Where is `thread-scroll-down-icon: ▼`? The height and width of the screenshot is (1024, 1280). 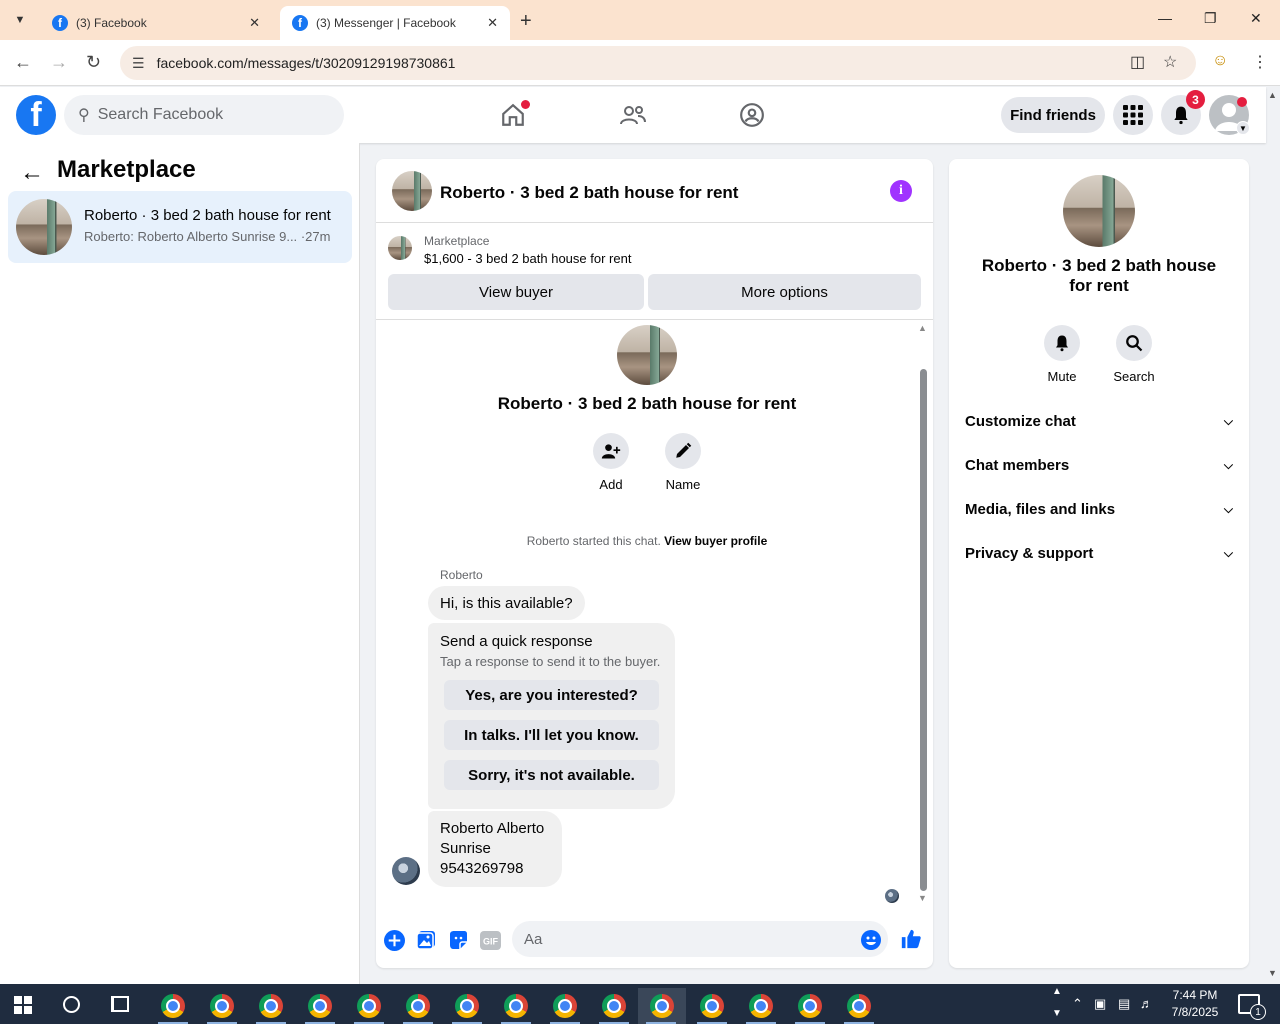 thread-scroll-down-icon: ▼ is located at coordinates (922, 898).